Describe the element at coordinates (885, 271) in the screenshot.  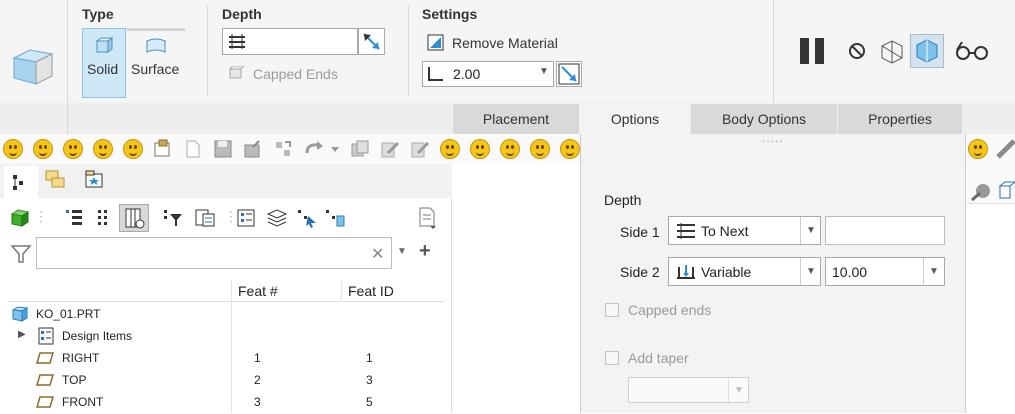
I see `side2-depth-combo: 10.00 ▼` at that location.